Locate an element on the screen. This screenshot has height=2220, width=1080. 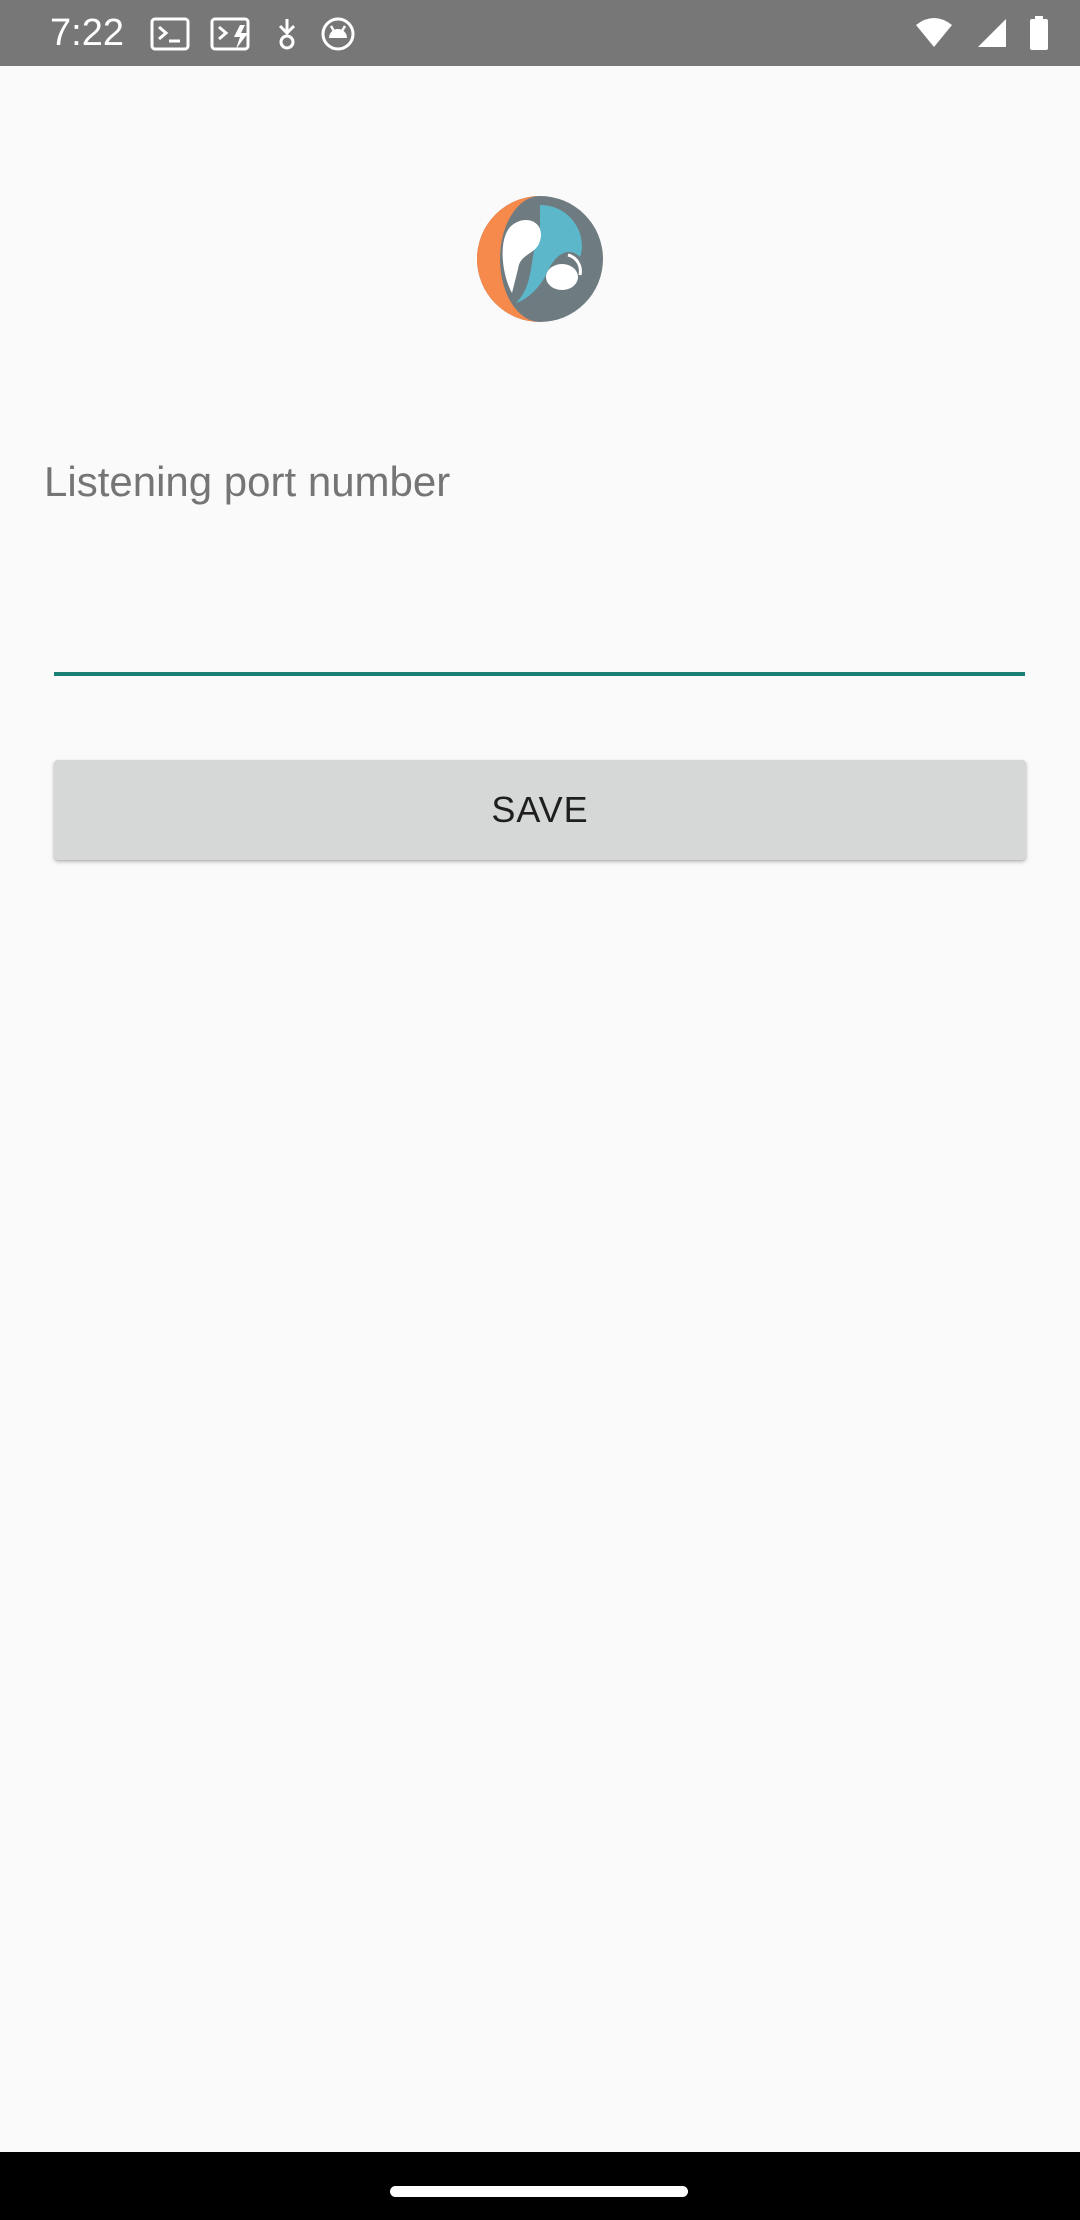
download-icon is located at coordinates (287, 34).